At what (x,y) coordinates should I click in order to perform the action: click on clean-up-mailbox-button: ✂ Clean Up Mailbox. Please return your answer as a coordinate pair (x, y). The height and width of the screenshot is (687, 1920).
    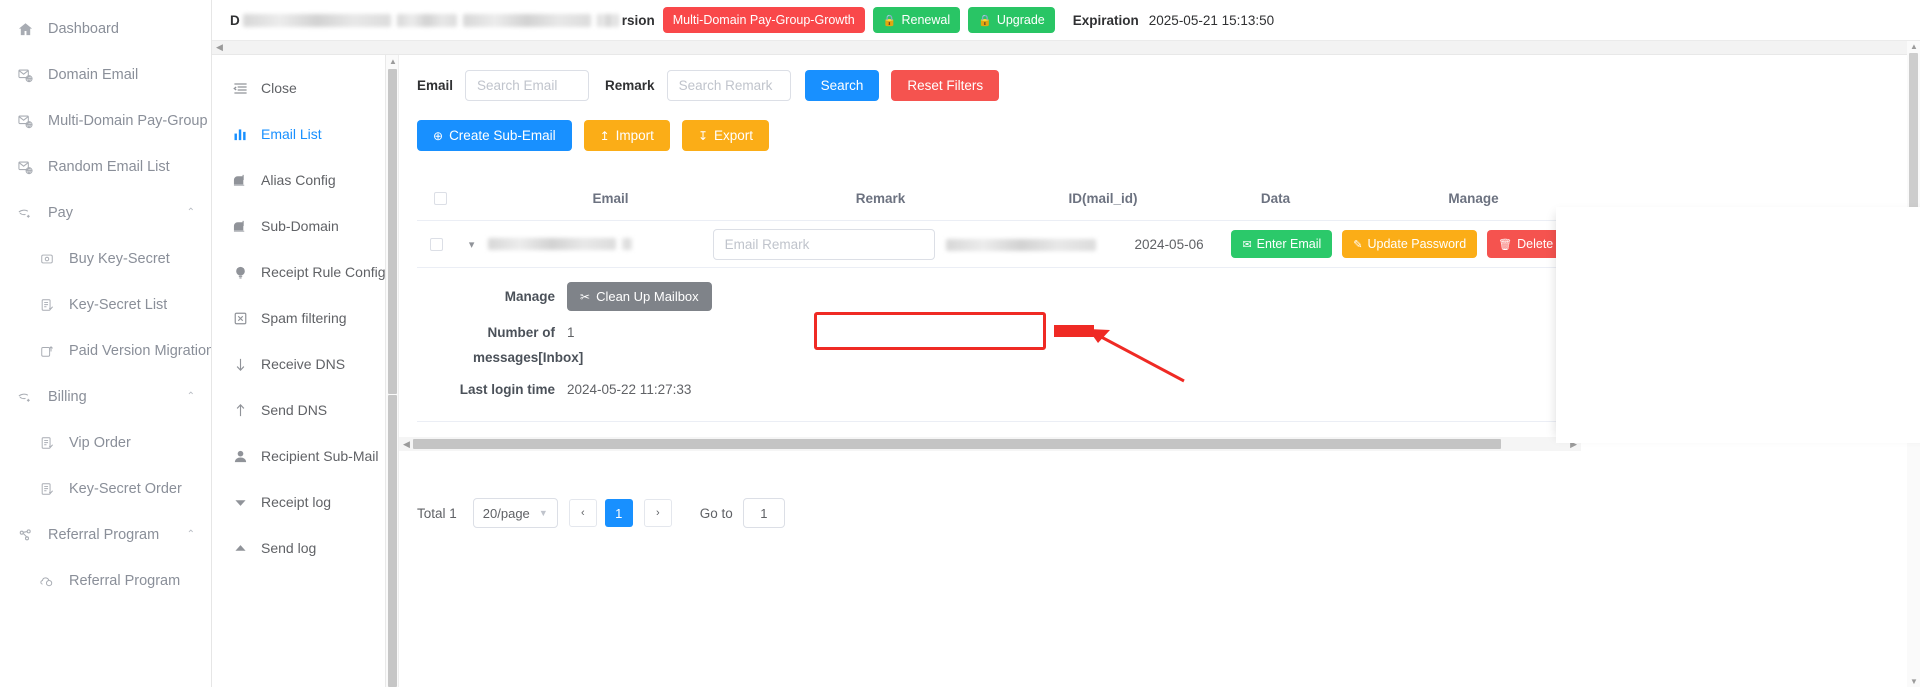
    Looking at the image, I should click on (639, 296).